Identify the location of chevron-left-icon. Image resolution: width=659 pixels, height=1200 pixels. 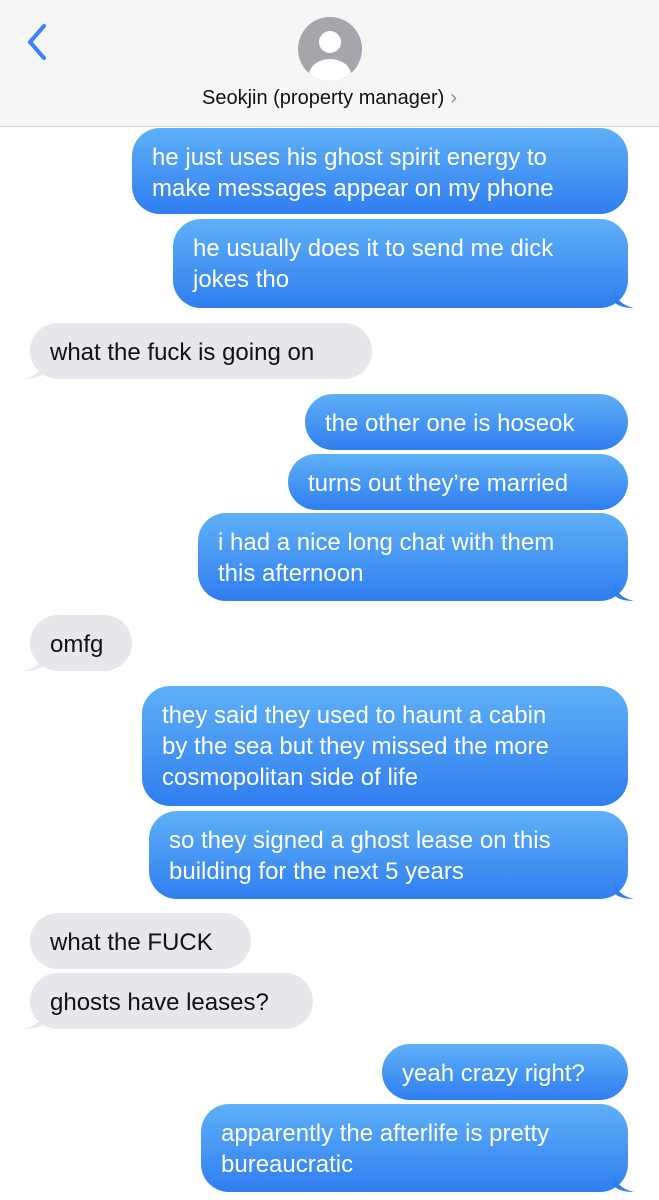
(37, 42).